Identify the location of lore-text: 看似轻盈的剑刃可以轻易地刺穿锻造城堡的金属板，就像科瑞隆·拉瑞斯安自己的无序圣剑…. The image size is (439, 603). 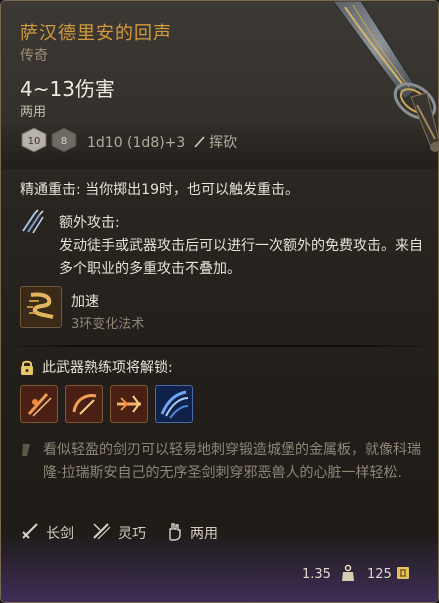
(232, 461).